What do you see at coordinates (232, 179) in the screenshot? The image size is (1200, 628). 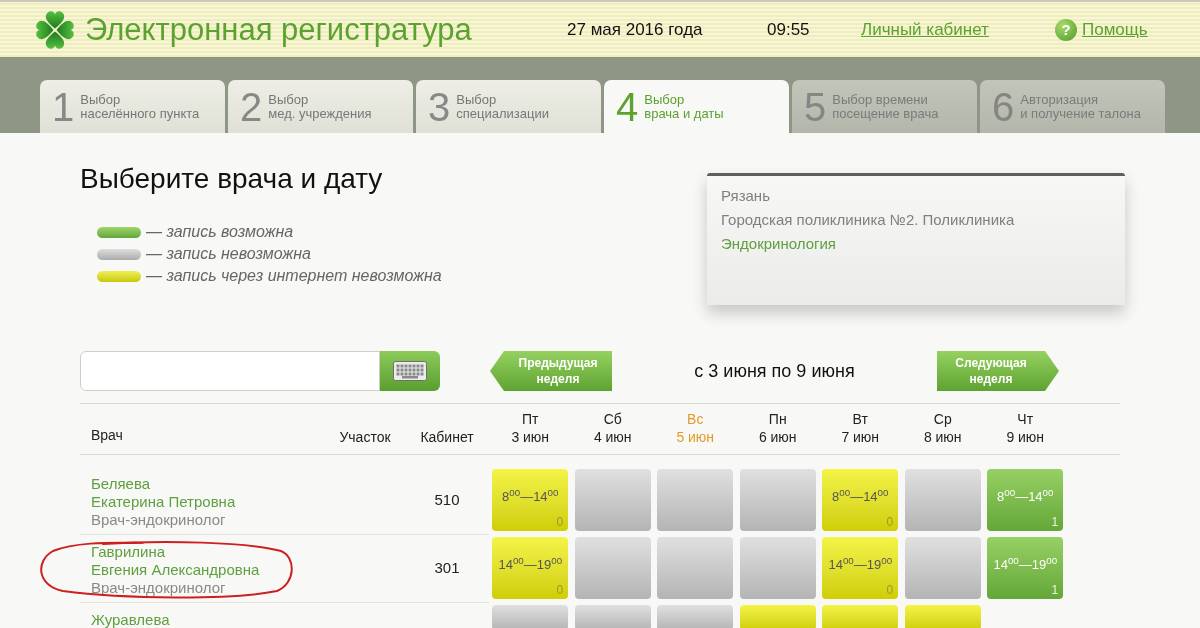 I see `page-heading: Выберите врача и дату` at bounding box center [232, 179].